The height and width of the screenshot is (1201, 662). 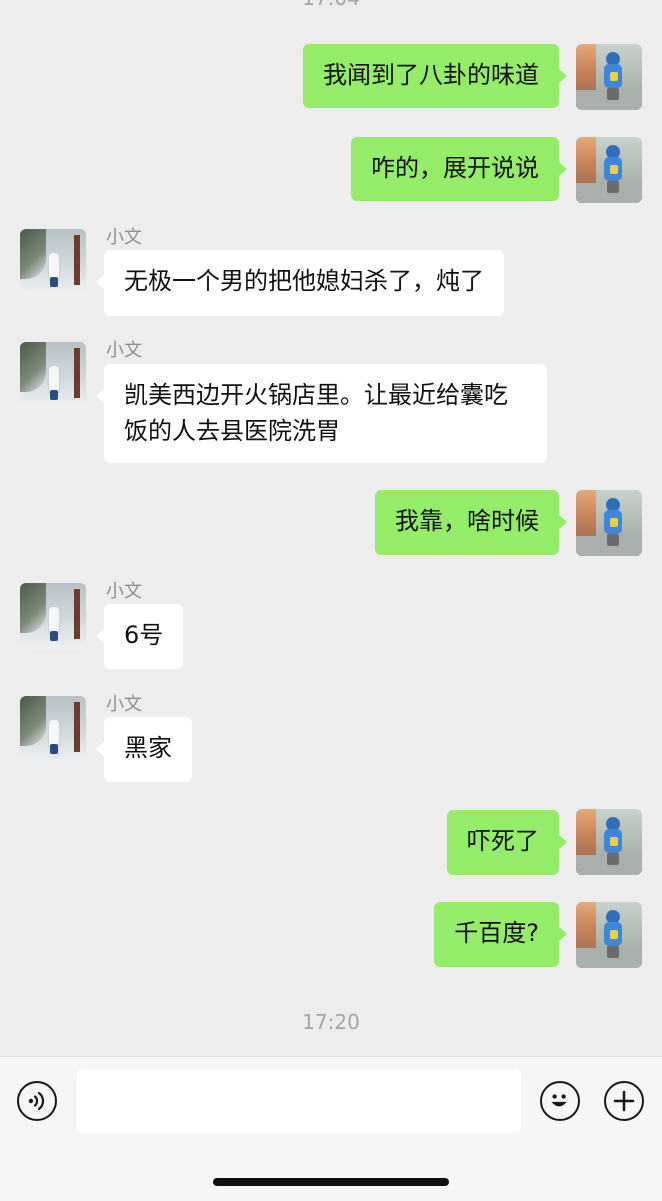 What do you see at coordinates (331, 937) in the screenshot?
I see `message-row-sent: 千百度?` at bounding box center [331, 937].